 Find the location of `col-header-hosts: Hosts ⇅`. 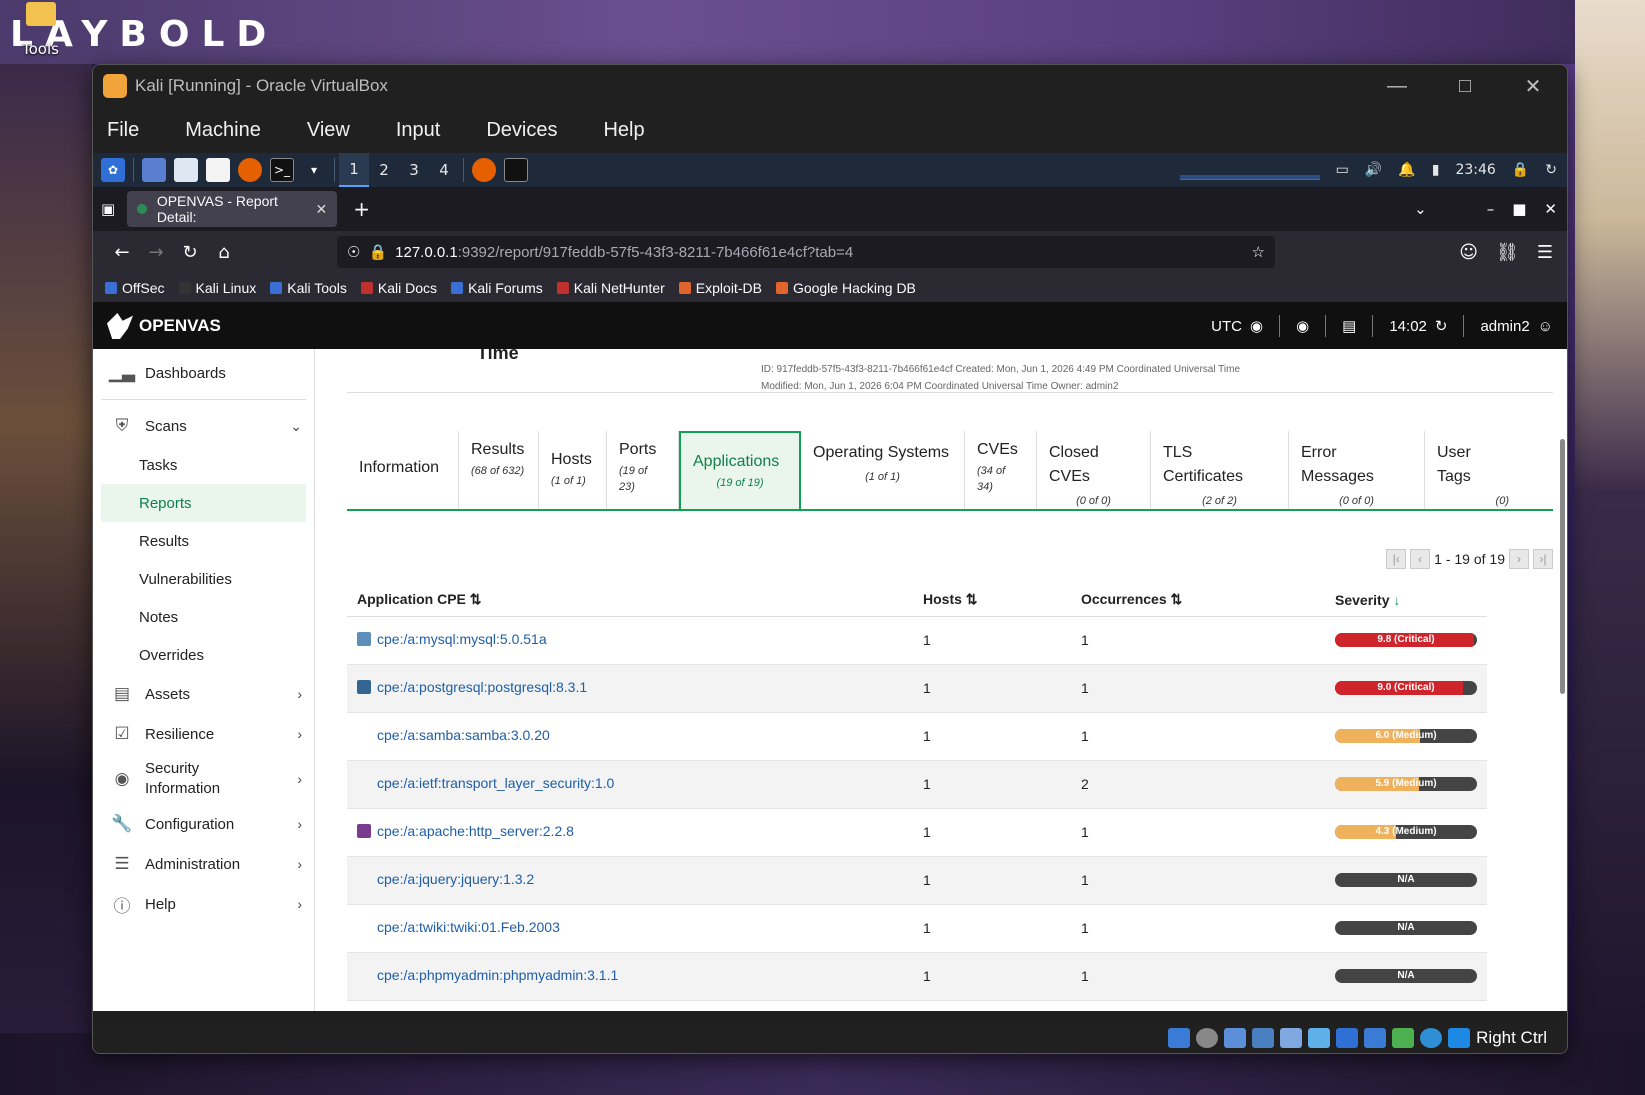

col-header-hosts: Hosts ⇅ is located at coordinates (992, 600).